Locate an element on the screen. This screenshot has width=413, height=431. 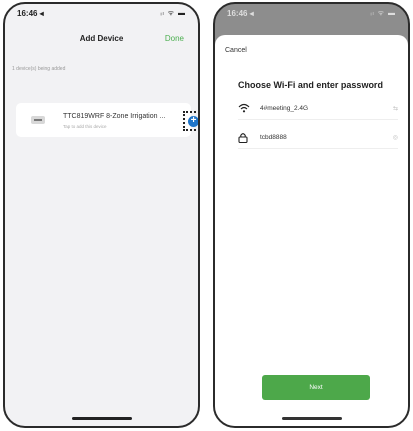
add-device-button: + is located at coordinates (193, 121).